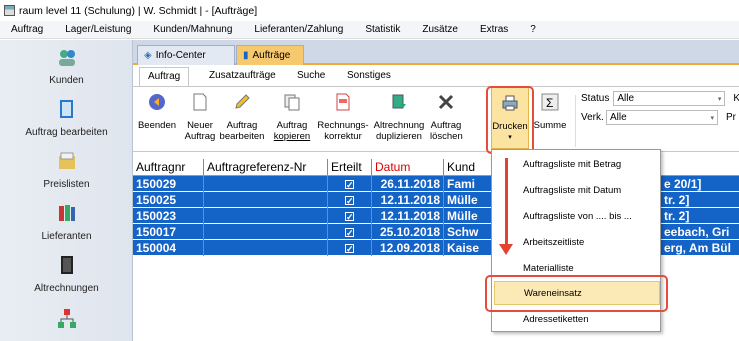  I want to click on verk-filter: Verk. Alle ▾ Pr, so click(658, 117).